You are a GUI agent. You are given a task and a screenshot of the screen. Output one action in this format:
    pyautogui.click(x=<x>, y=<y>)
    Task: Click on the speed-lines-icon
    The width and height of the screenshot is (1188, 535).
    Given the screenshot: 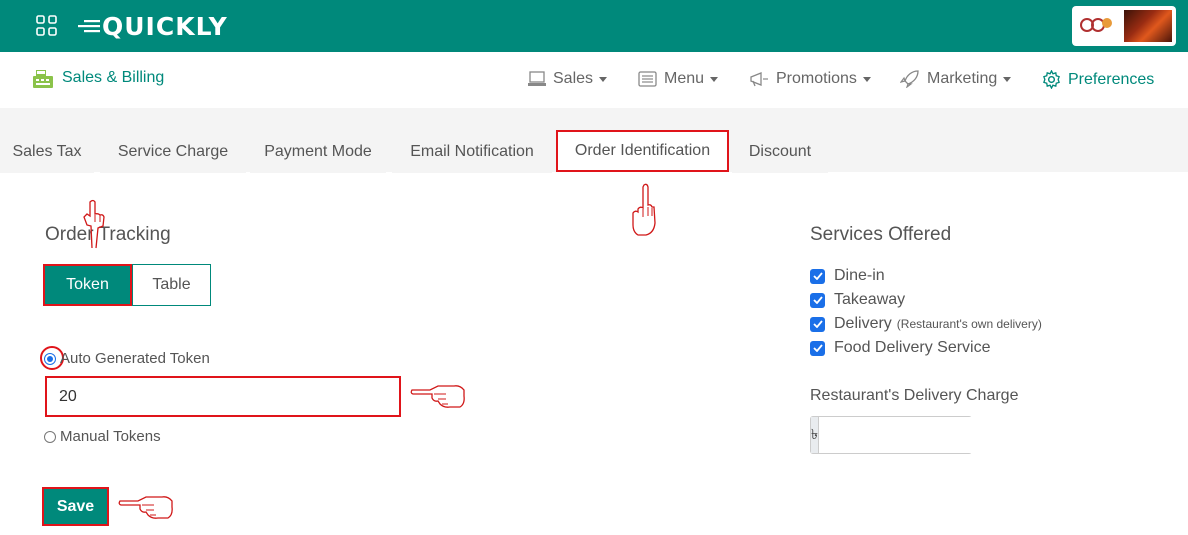 What is the action you would take?
    pyautogui.click(x=89, y=26)
    